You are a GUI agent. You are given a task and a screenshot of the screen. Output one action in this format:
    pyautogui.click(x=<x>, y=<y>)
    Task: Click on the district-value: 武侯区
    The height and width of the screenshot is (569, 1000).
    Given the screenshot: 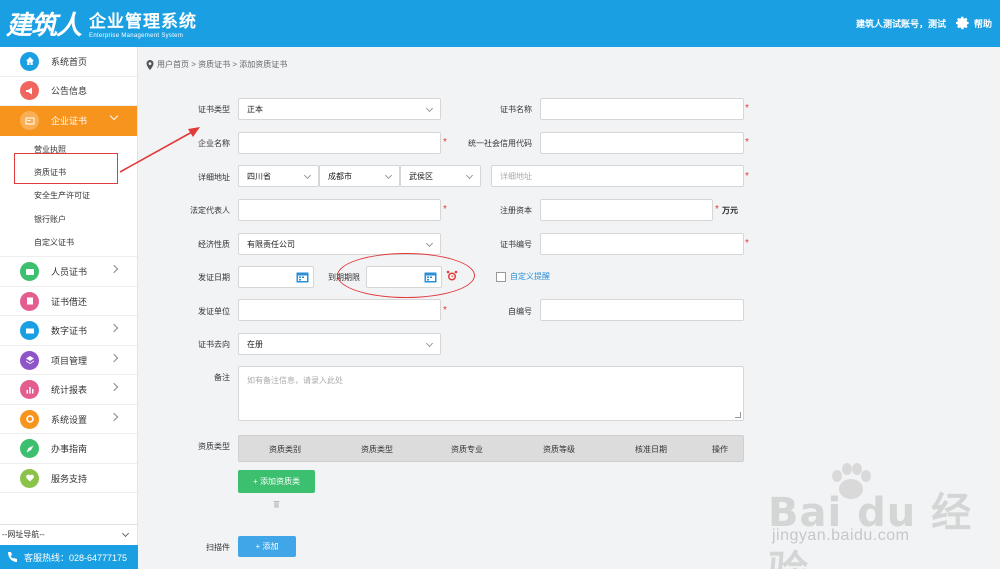 What is the action you would take?
    pyautogui.click(x=421, y=176)
    